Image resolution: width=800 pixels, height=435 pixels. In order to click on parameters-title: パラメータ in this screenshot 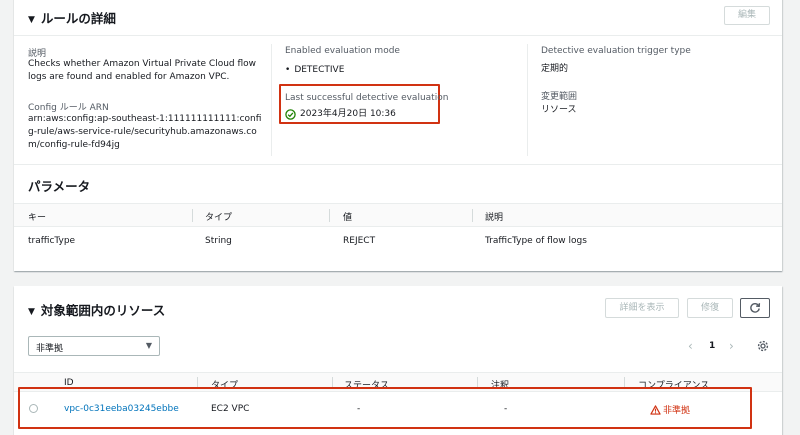, I will do `click(59, 186)`.